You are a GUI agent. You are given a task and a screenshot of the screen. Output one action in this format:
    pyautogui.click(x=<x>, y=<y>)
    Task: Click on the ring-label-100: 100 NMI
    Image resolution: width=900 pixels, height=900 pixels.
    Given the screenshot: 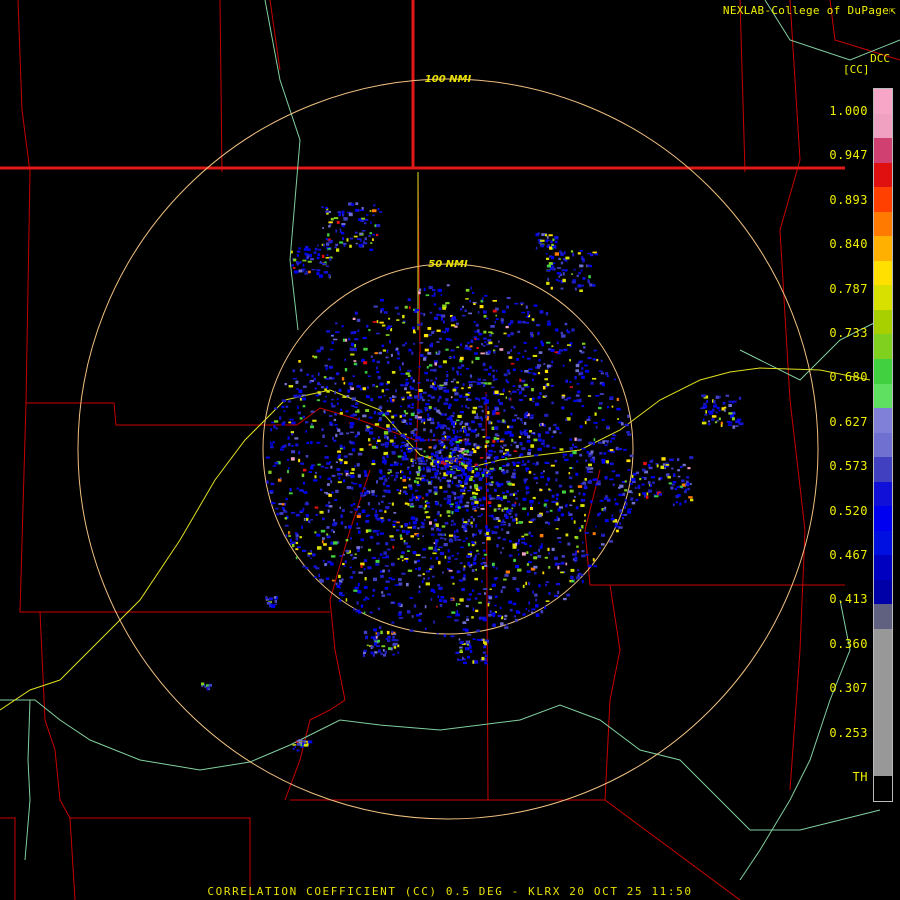 What is the action you would take?
    pyautogui.click(x=448, y=79)
    